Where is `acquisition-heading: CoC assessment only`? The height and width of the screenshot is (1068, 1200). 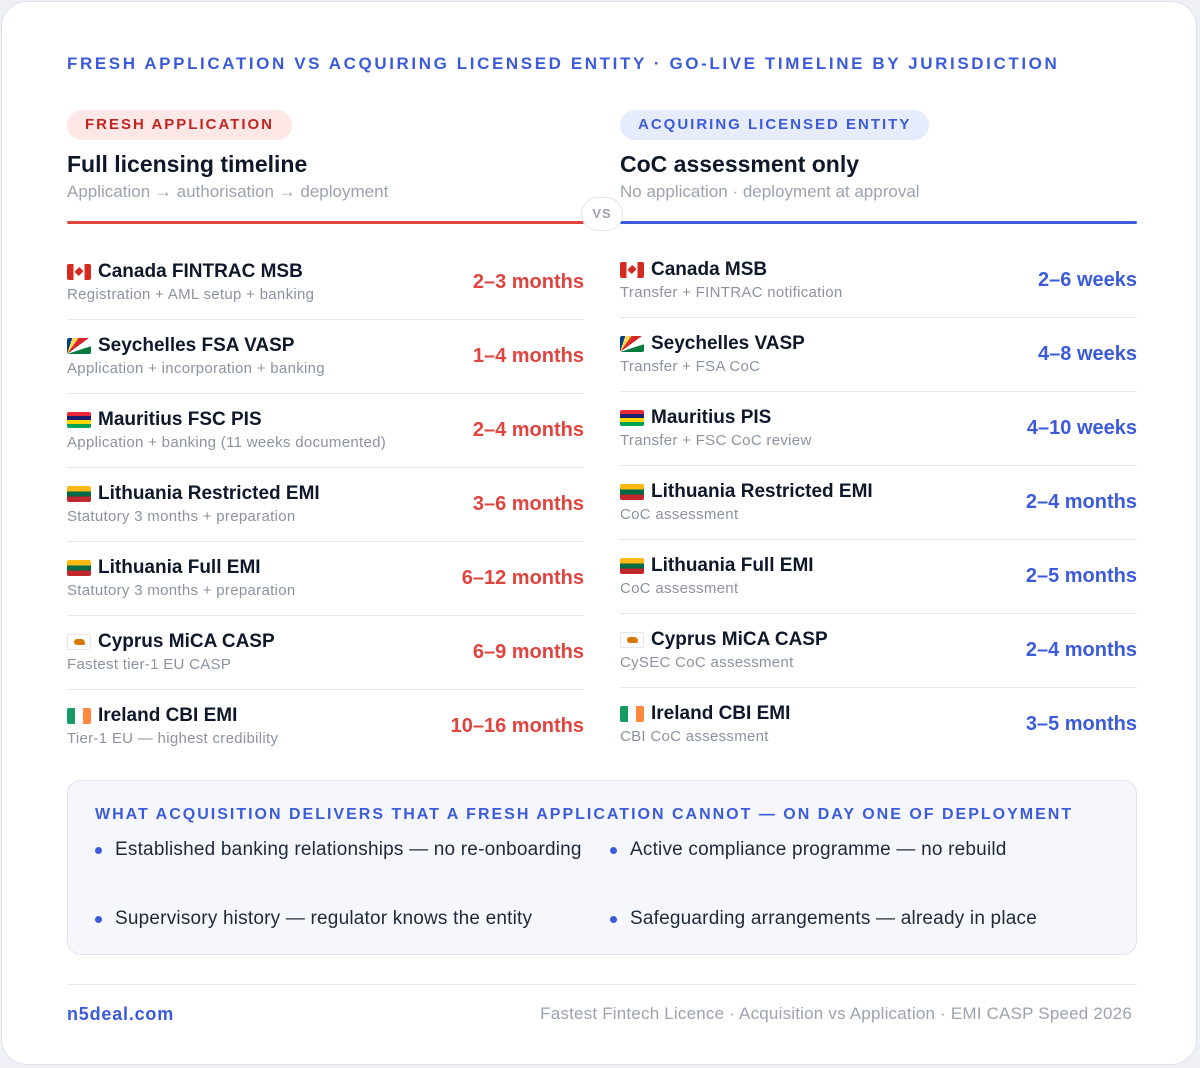 acquisition-heading: CoC assessment only is located at coordinates (740, 164).